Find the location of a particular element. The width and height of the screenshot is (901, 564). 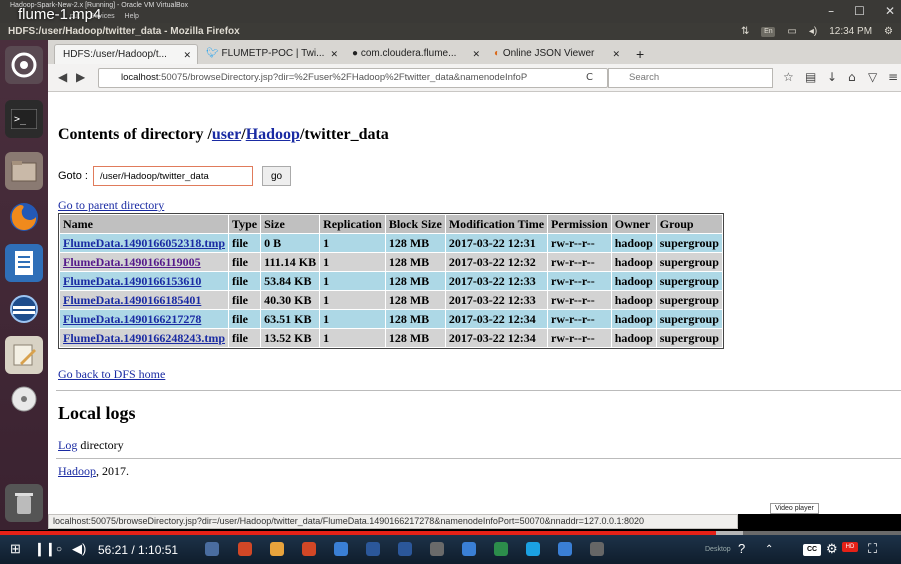

heading-suffix: /twitter_data is located at coordinates (344, 134).